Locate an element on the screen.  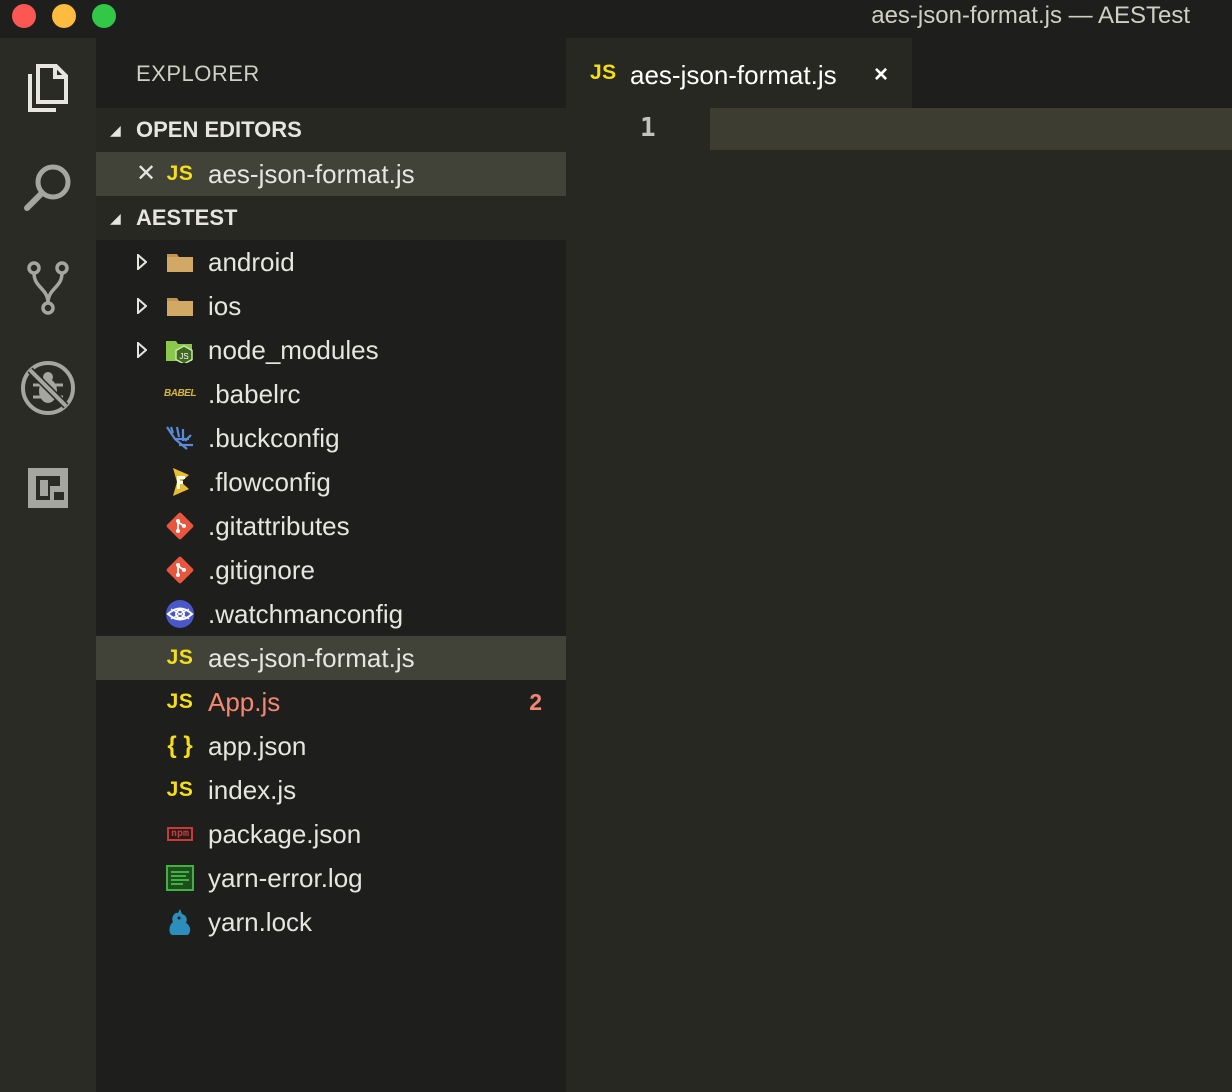
npm-icon: npm is located at coordinates (180, 834).